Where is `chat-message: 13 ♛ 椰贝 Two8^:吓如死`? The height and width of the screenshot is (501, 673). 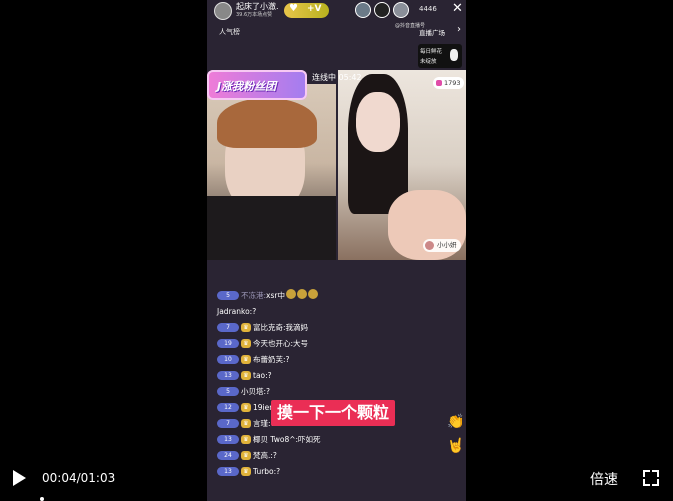 chat-message: 13 ♛ 椰贝 Two8^:吓如死 is located at coordinates (327, 440).